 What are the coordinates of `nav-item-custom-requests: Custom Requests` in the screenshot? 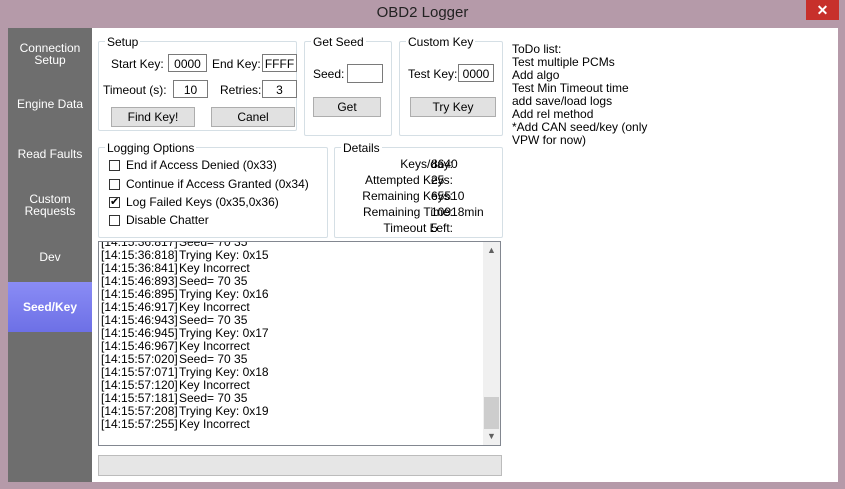 It's located at (50, 205).